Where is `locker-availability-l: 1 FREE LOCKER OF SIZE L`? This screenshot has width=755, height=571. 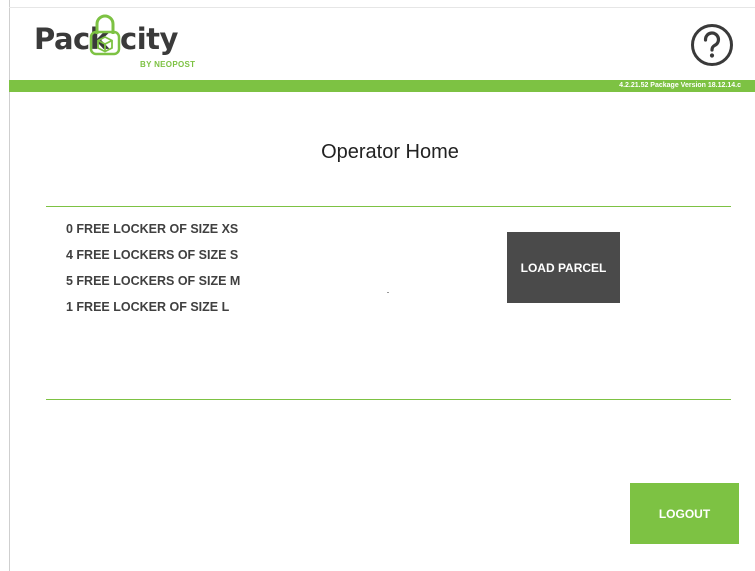
locker-availability-l: 1 FREE LOCKER OF SIZE L is located at coordinates (148, 307).